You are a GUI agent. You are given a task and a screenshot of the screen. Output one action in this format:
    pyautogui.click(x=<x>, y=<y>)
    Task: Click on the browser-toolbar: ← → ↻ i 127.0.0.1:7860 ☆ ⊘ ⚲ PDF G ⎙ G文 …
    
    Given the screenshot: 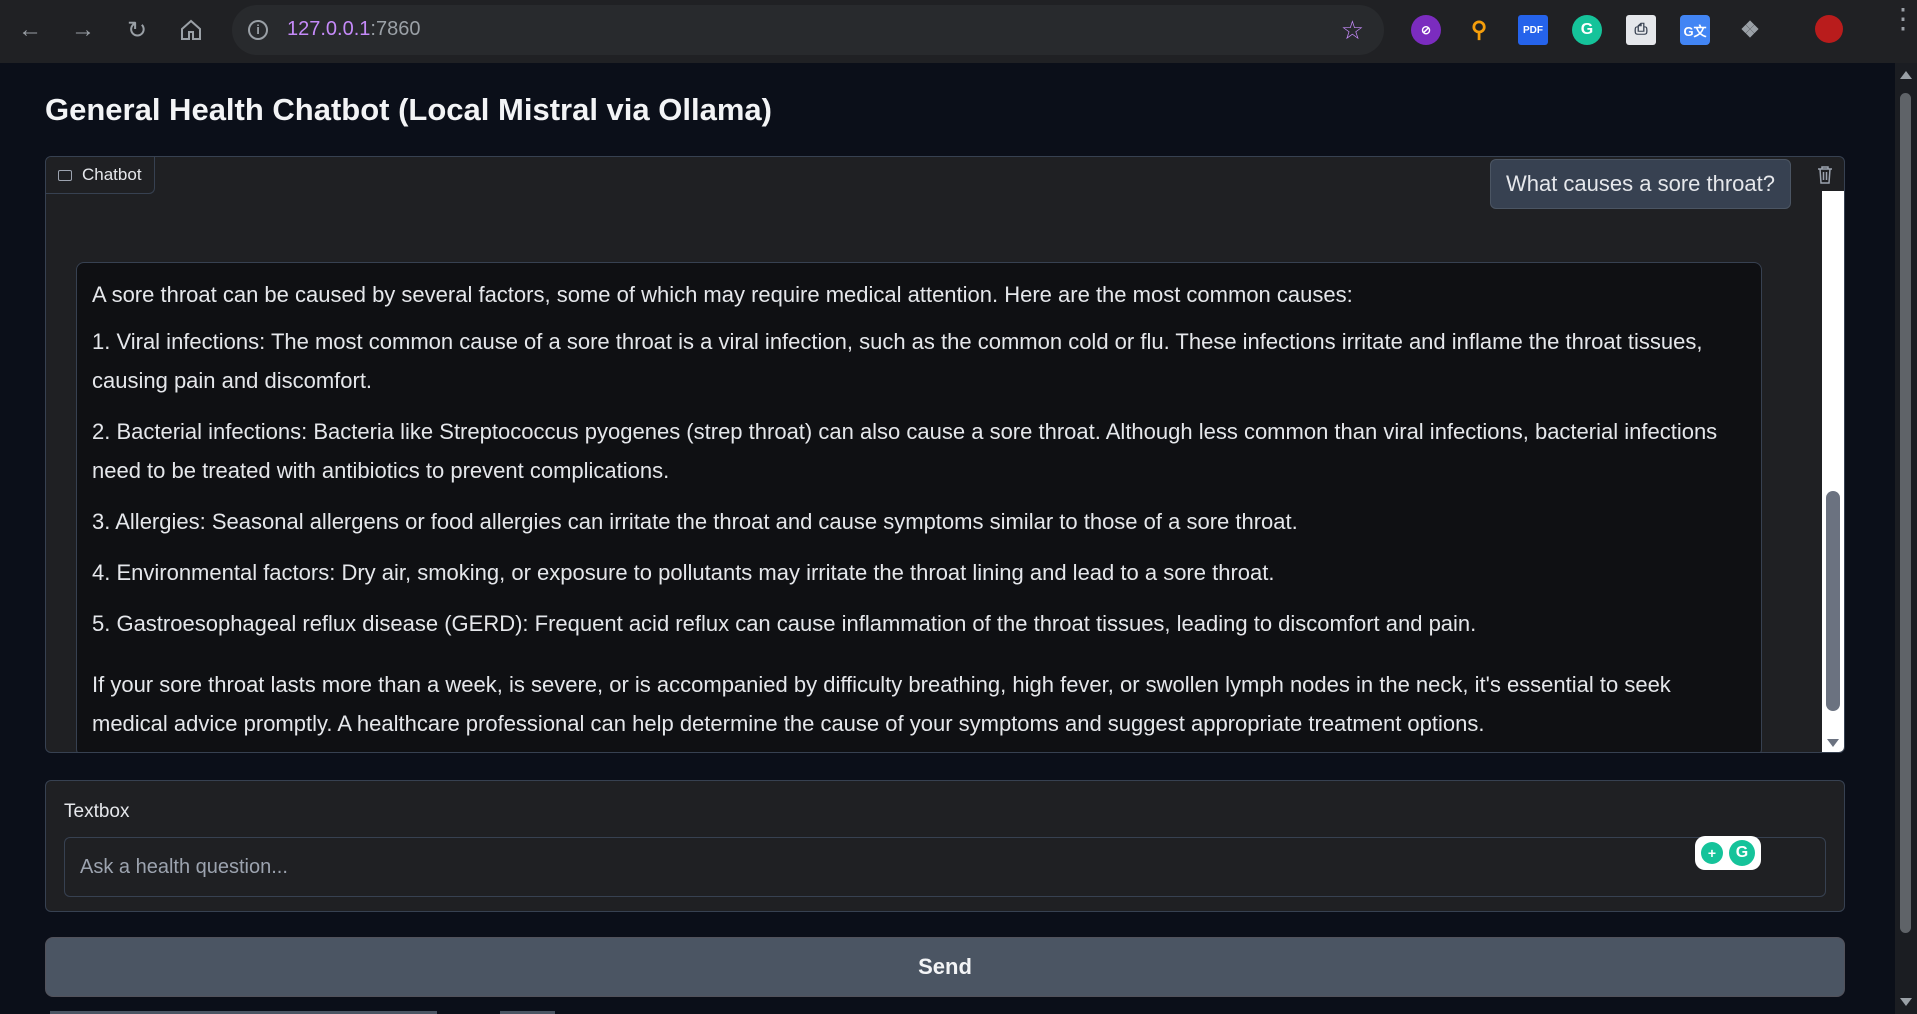 What is the action you would take?
    pyautogui.click(x=958, y=32)
    